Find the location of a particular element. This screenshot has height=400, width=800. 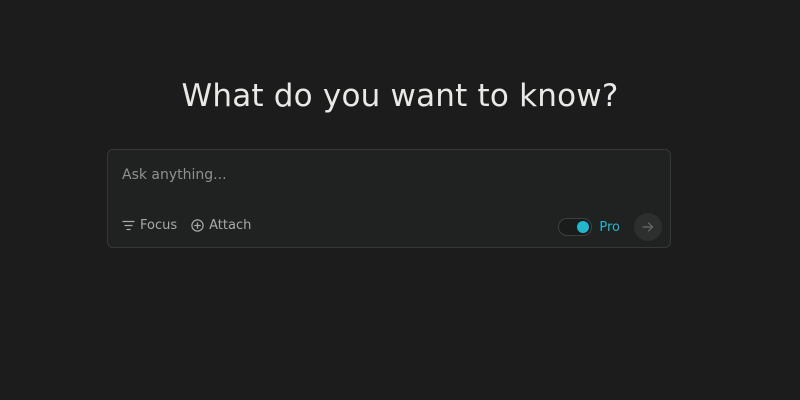

attach-button: Attach is located at coordinates (221, 225).